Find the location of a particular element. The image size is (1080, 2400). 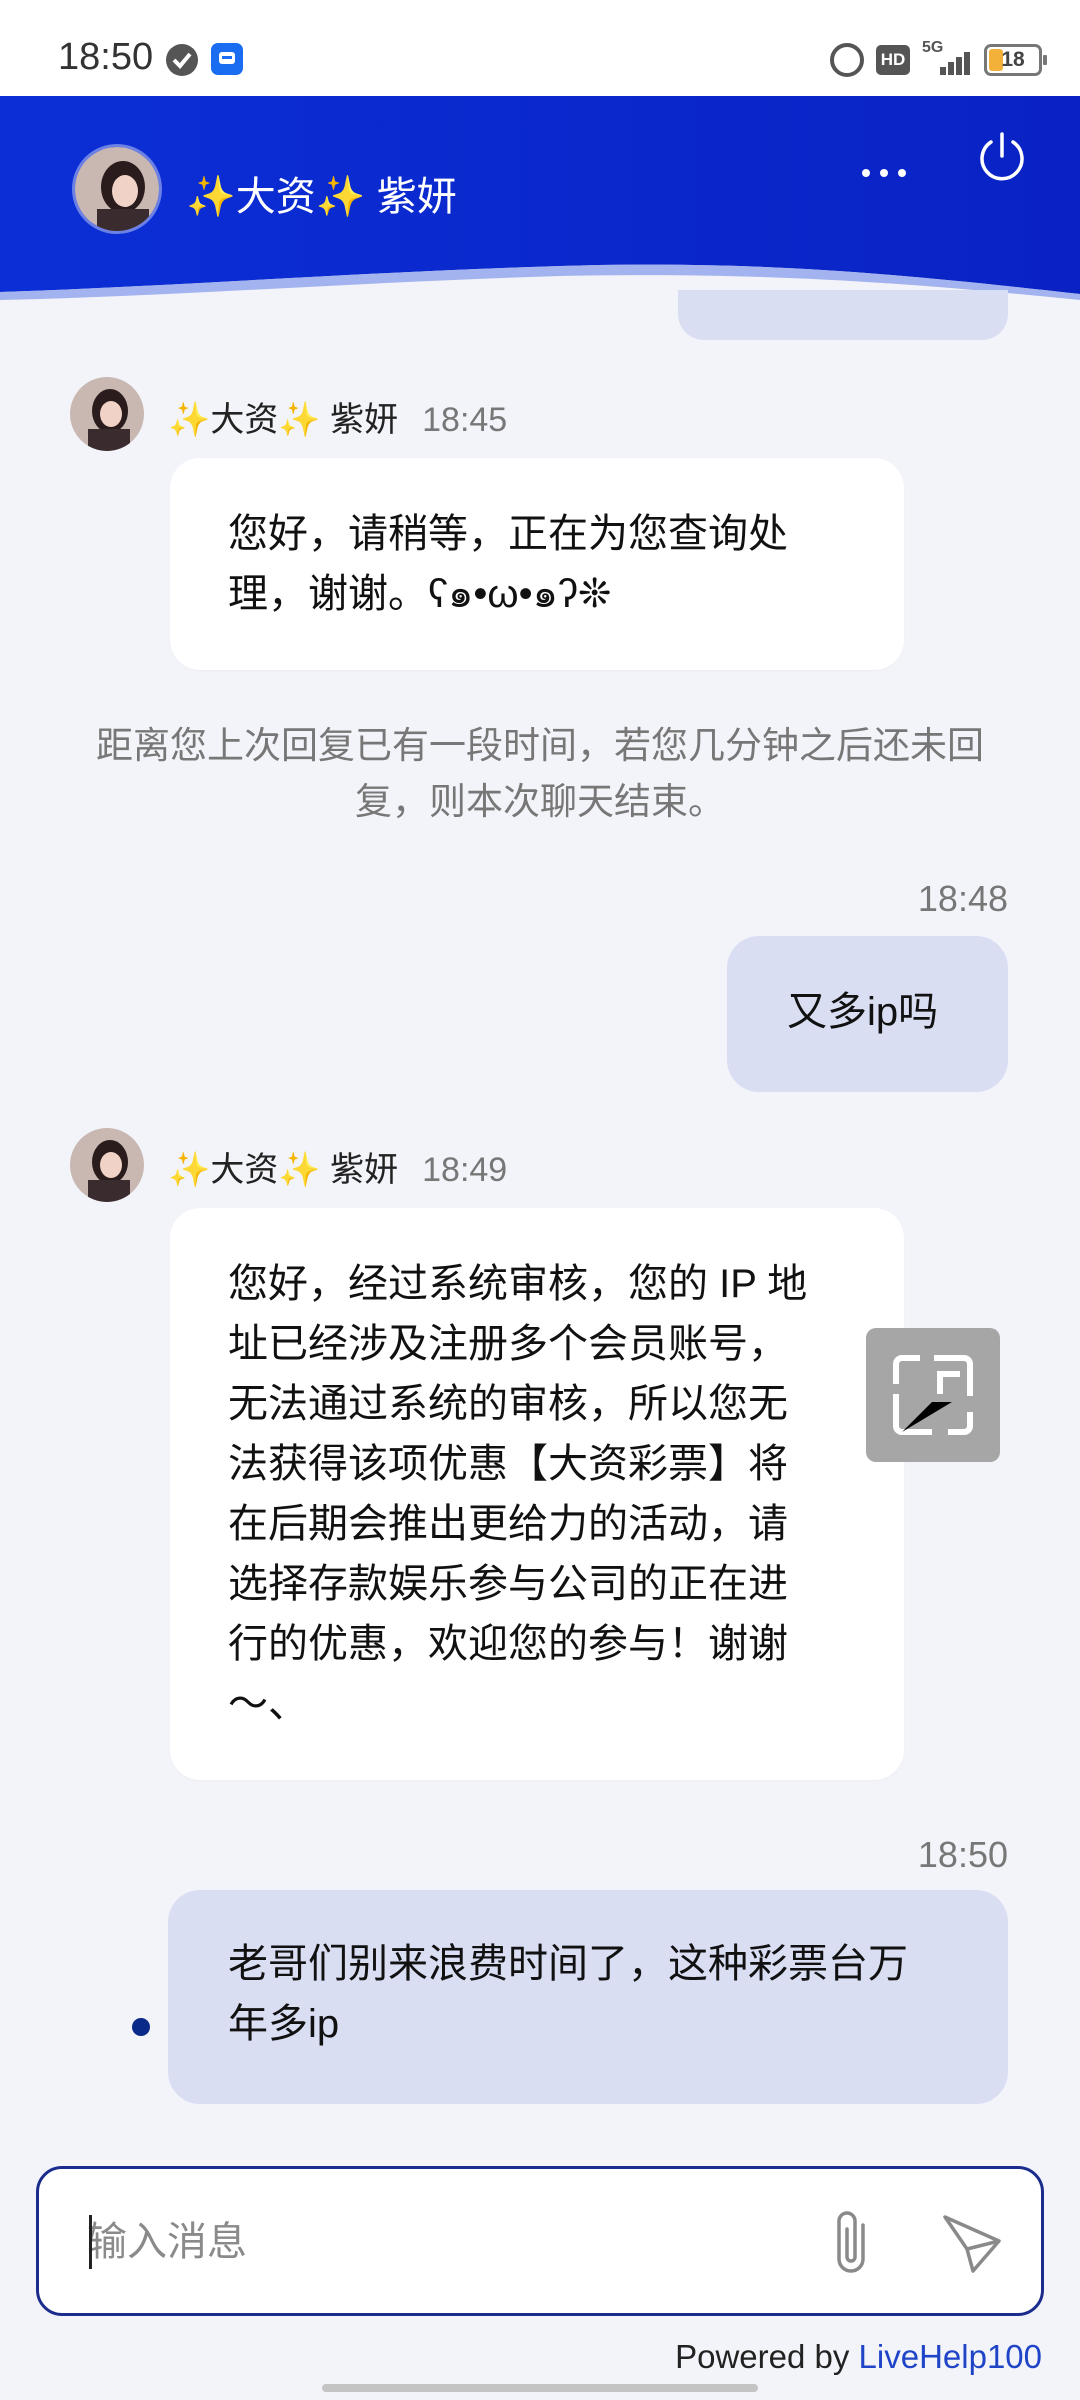

message-line: 在后期会推出更给力的活动，请 is located at coordinates (508, 1524).